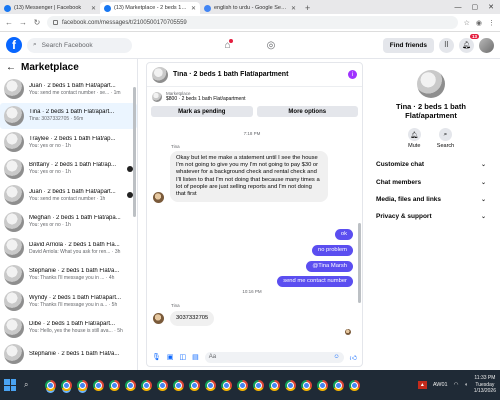 The image size is (500, 400). What do you see at coordinates (23, 22) in the screenshot?
I see `forward-icon: →` at bounding box center [23, 22].